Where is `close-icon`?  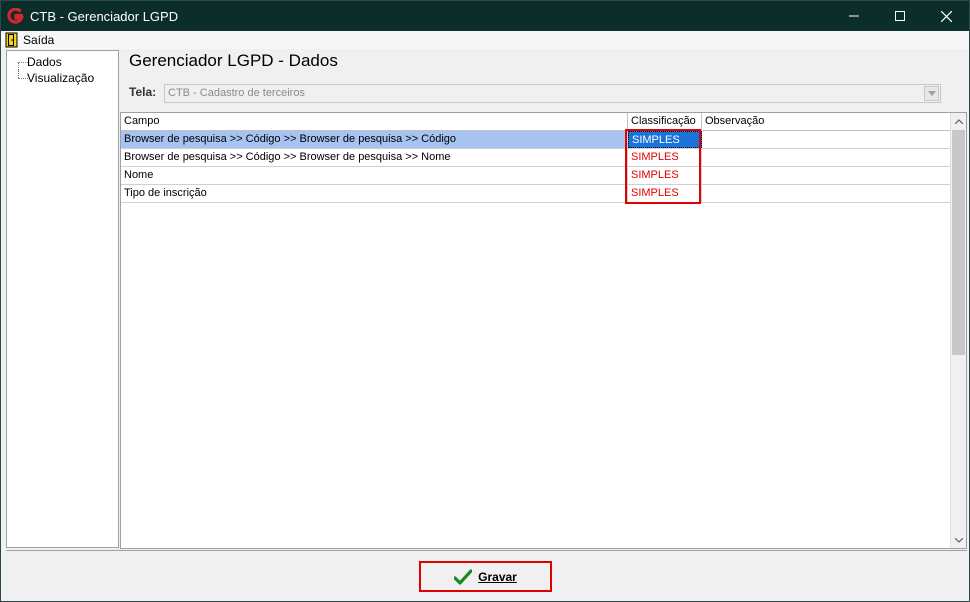 close-icon is located at coordinates (946, 16).